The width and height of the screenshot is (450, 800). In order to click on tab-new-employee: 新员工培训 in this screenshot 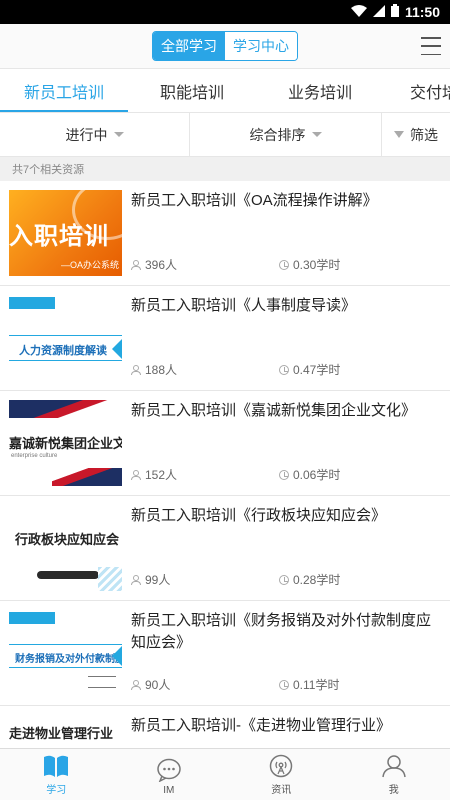, I will do `click(64, 90)`.